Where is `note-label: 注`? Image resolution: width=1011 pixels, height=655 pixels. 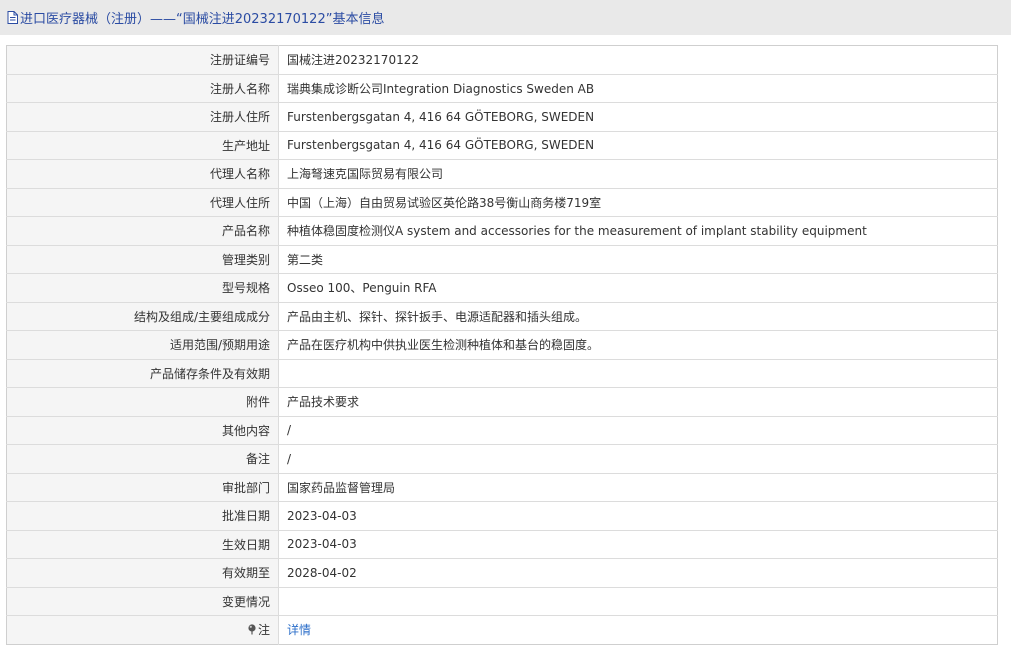 note-label: 注 is located at coordinates (263, 630).